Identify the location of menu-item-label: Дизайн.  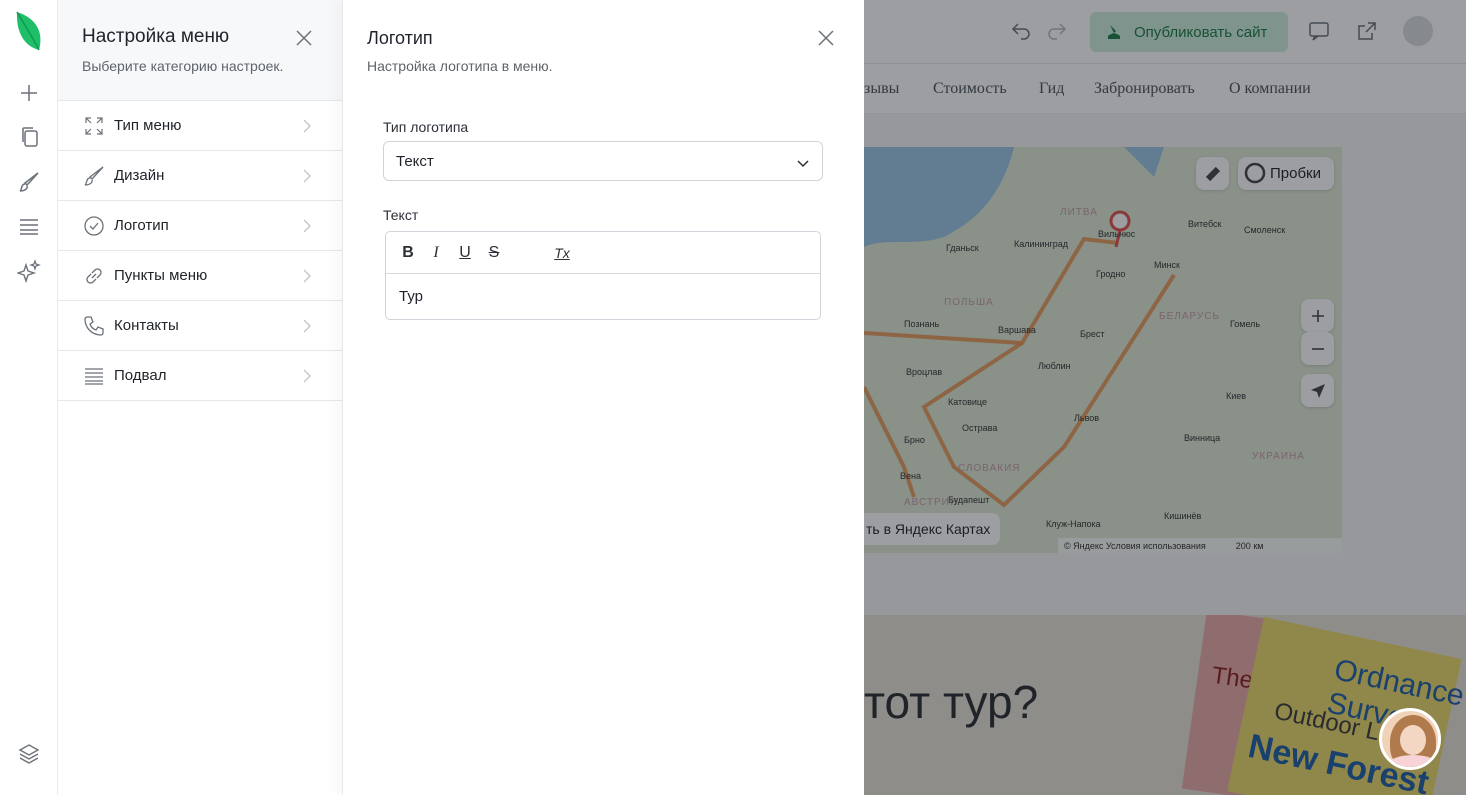
(139, 175).